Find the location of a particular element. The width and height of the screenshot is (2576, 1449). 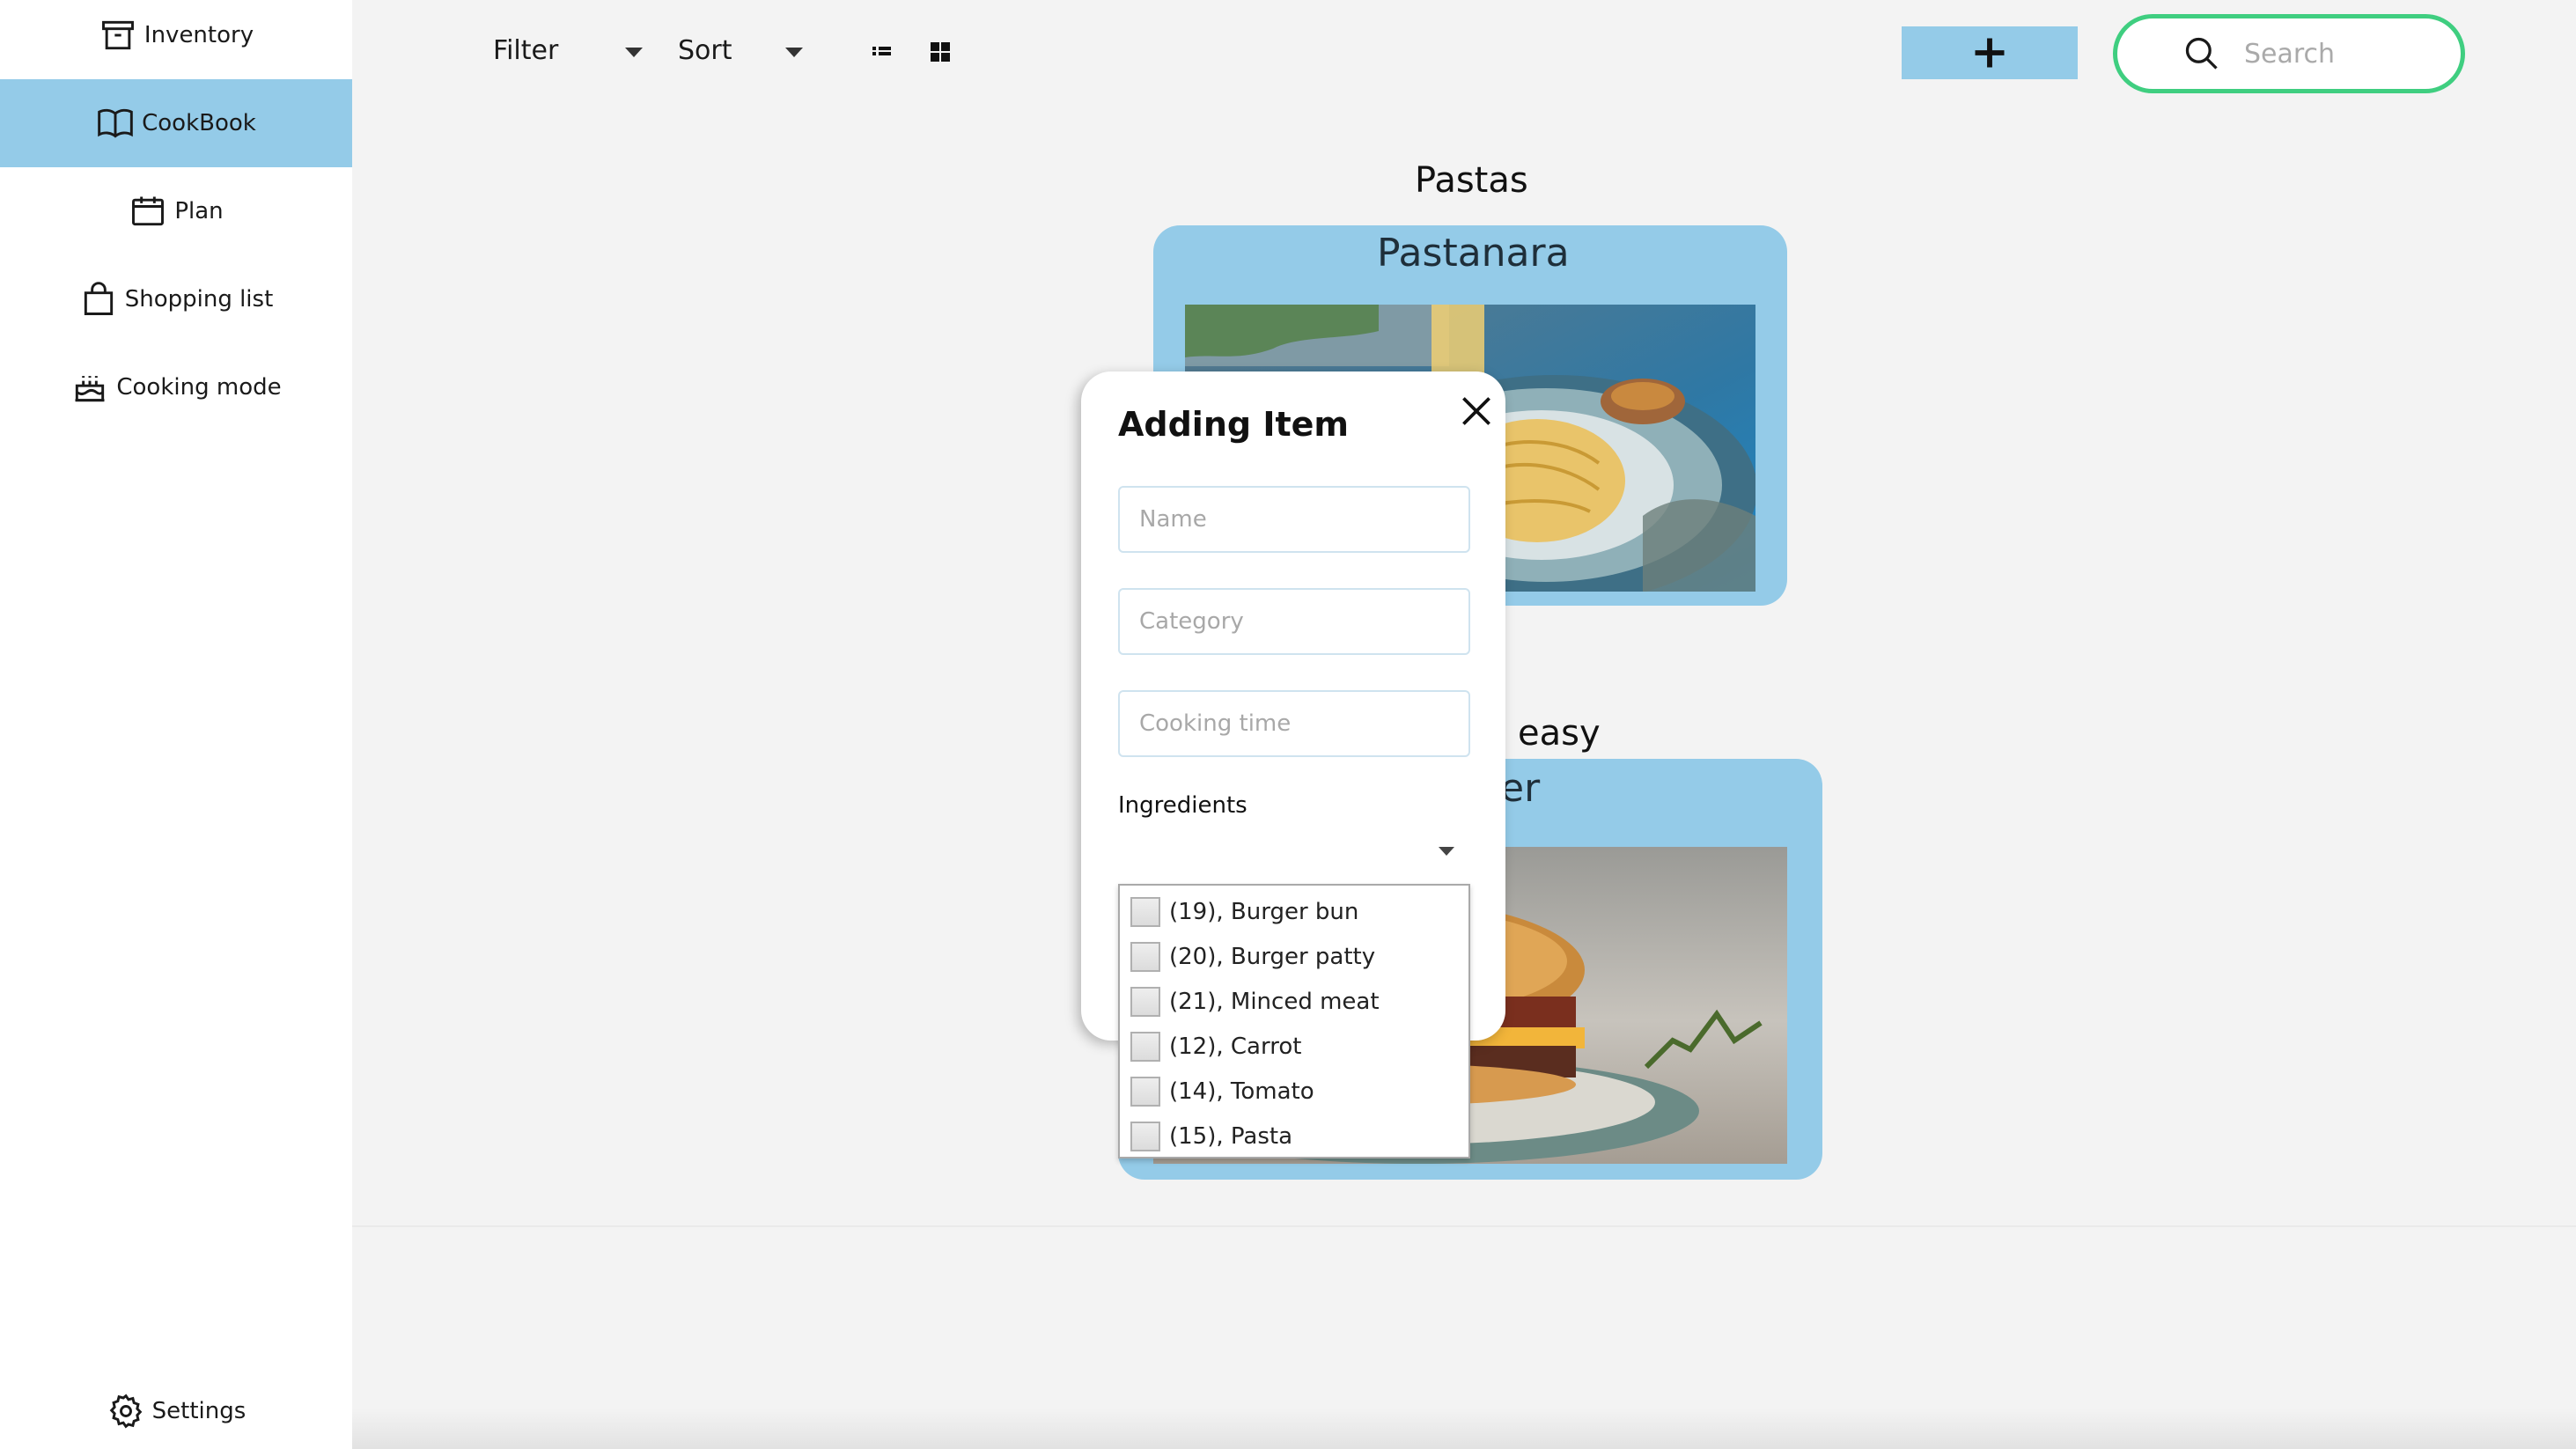

sidebar-item-inventory: Inventory is located at coordinates (176, 40).